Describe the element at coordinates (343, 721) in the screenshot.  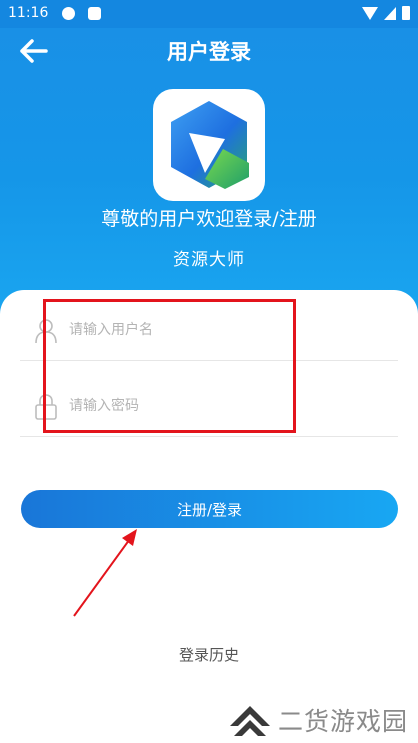
I see `watermark-text: 二货游戏园` at that location.